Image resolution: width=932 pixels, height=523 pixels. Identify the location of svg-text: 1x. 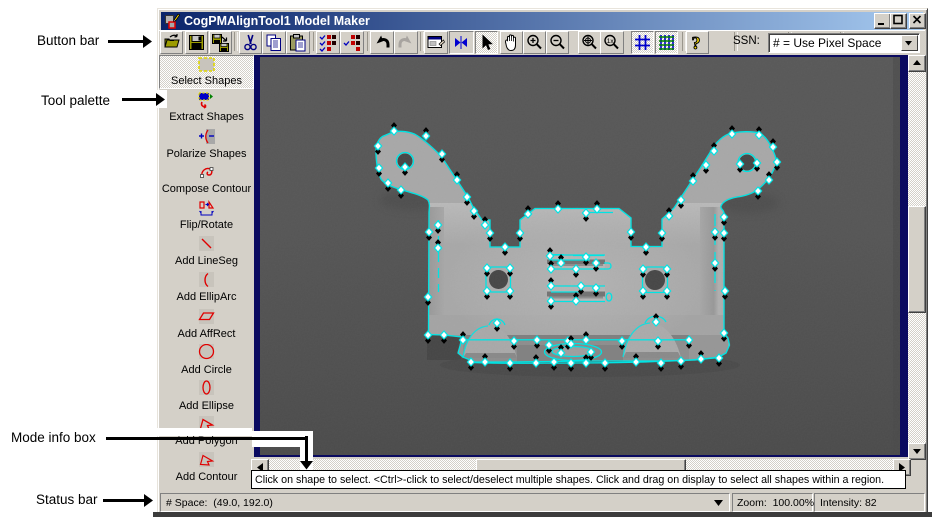
(611, 41).